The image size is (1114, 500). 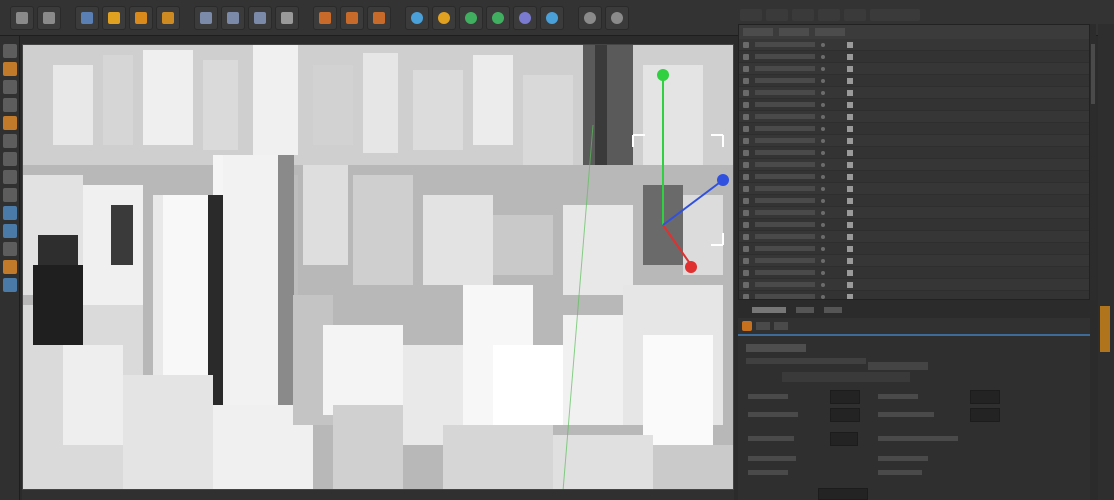 What do you see at coordinates (260, 17) in the screenshot?
I see `z-axis-button` at bounding box center [260, 17].